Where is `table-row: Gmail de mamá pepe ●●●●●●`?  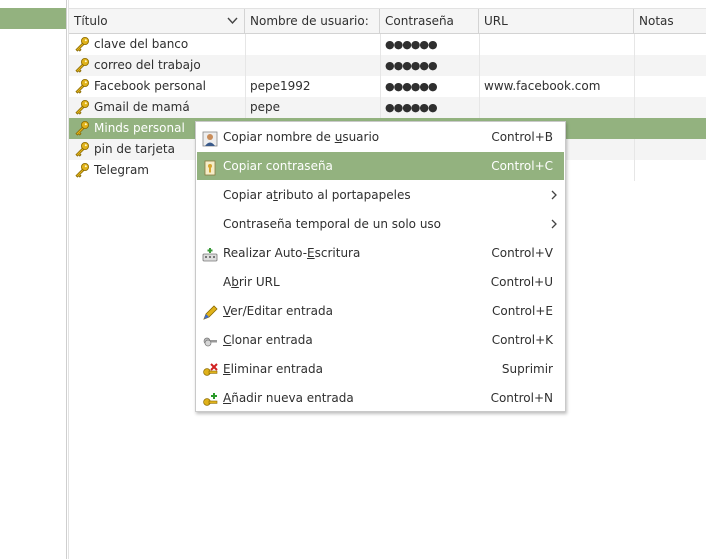
table-row: Gmail de mamá pepe ●●●●●● is located at coordinates (387, 107).